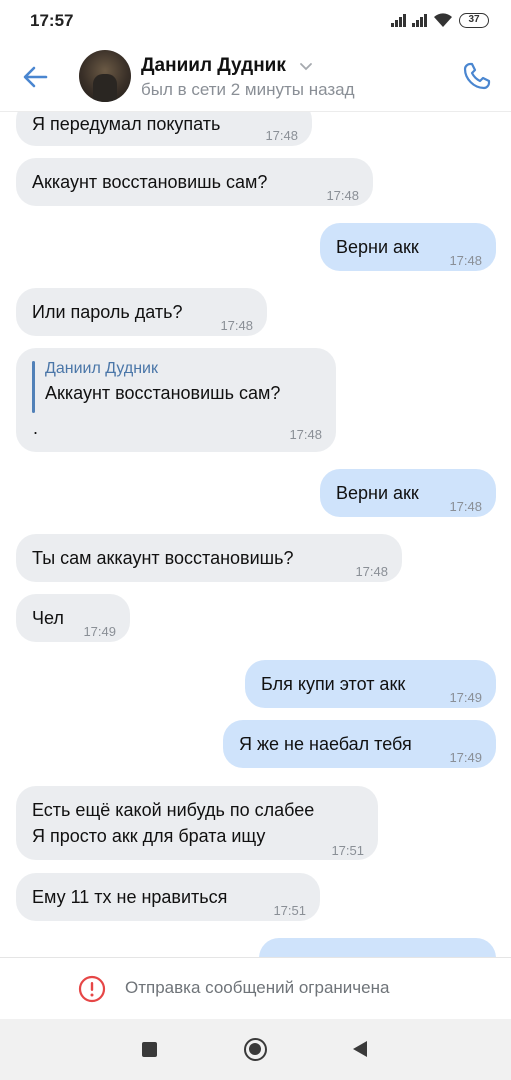 Image resolution: width=511 pixels, height=1080 pixels. What do you see at coordinates (325, 744) in the screenshot?
I see `message-text: Я же не наебал тебя` at bounding box center [325, 744].